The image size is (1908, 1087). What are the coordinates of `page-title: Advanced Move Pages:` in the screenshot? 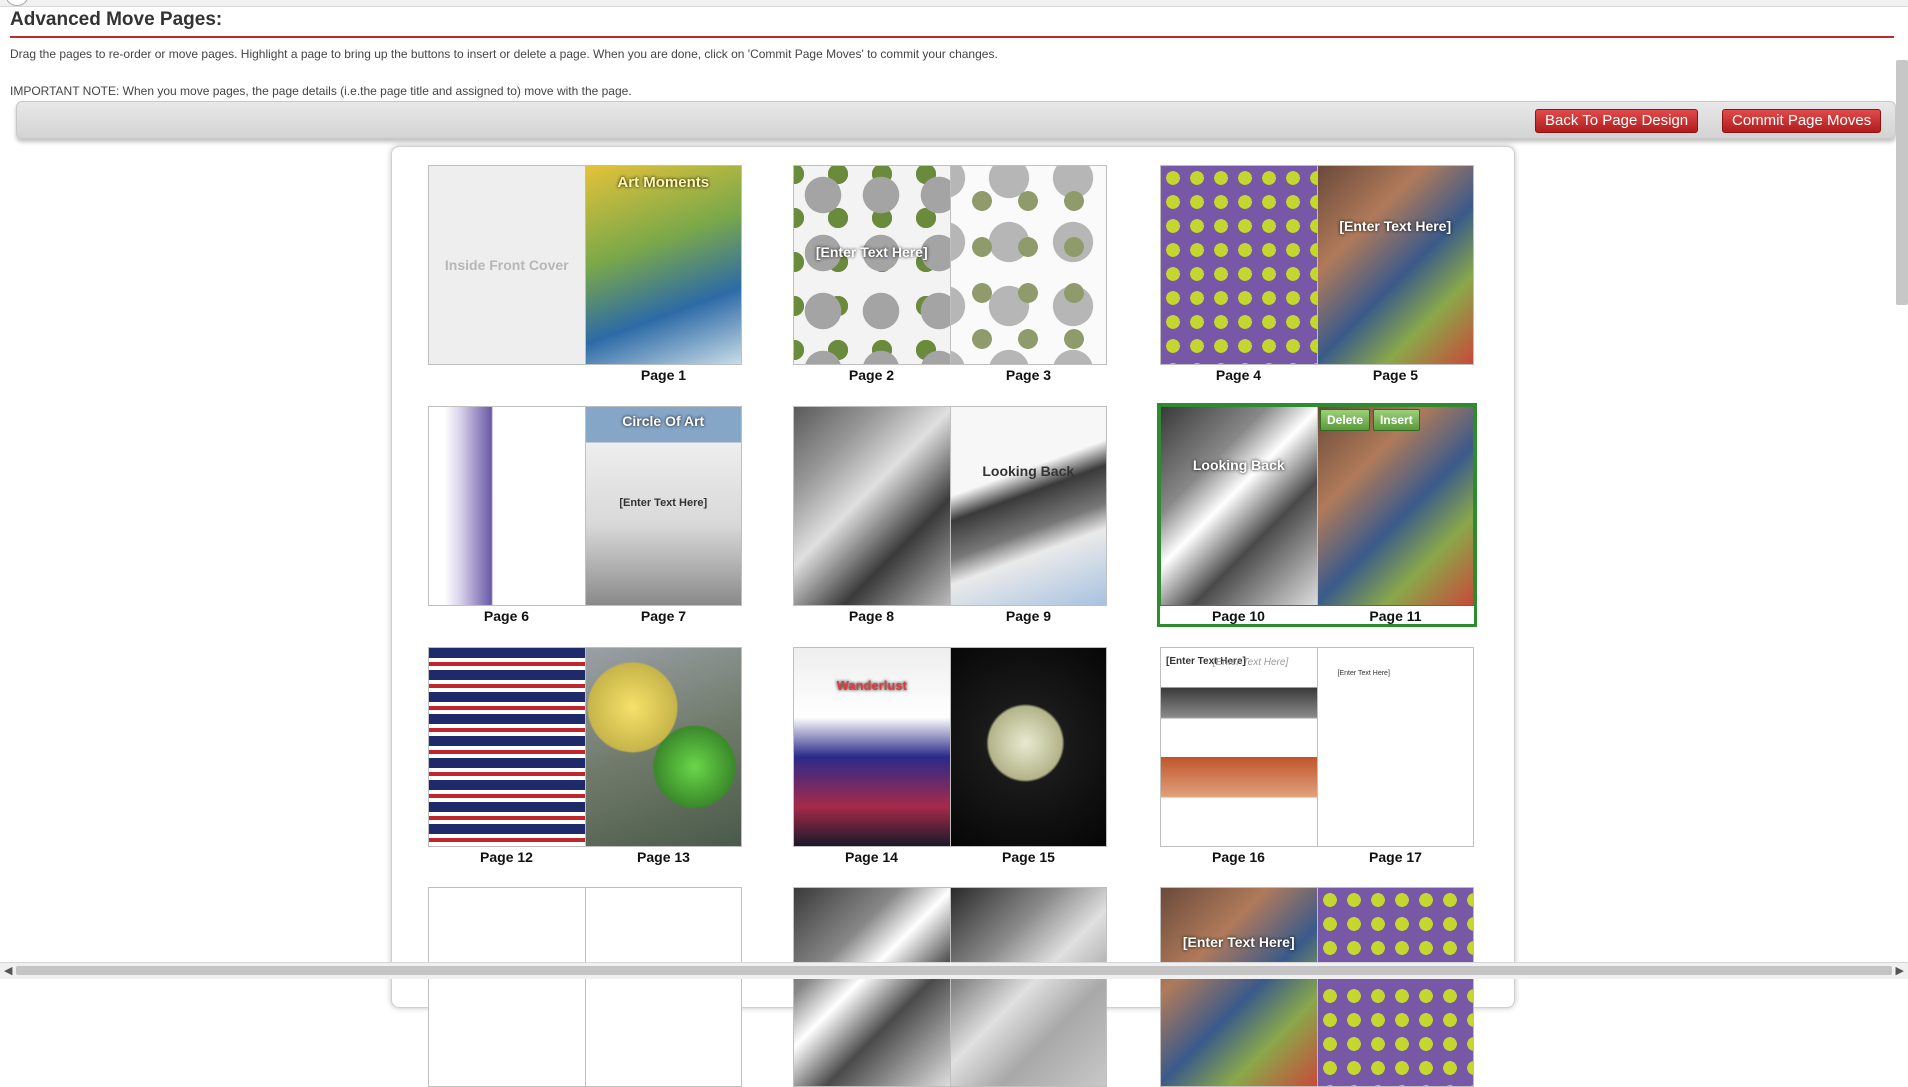 It's located at (116, 19).